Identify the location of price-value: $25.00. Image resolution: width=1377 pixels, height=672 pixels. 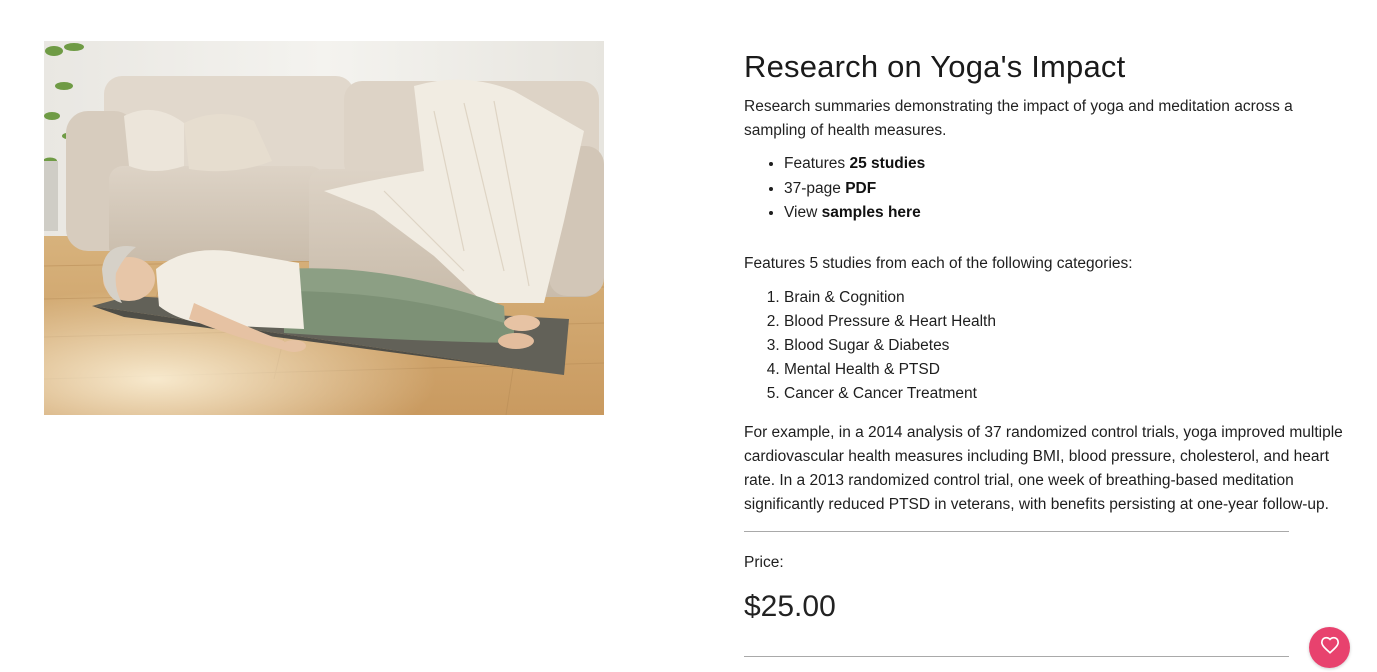
(790, 606).